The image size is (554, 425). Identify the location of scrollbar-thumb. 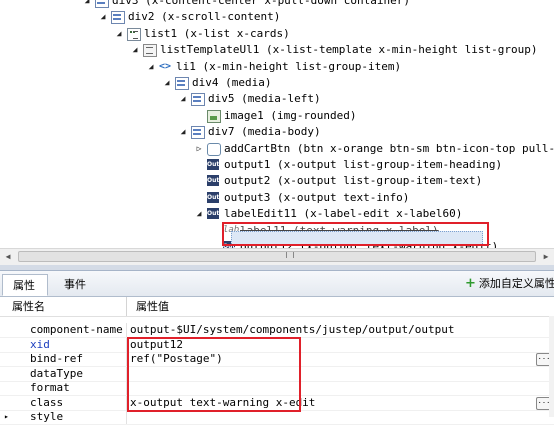
(277, 256).